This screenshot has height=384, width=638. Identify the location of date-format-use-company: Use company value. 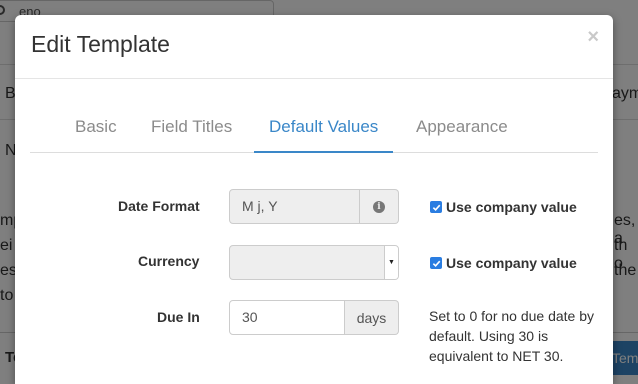
(503, 207).